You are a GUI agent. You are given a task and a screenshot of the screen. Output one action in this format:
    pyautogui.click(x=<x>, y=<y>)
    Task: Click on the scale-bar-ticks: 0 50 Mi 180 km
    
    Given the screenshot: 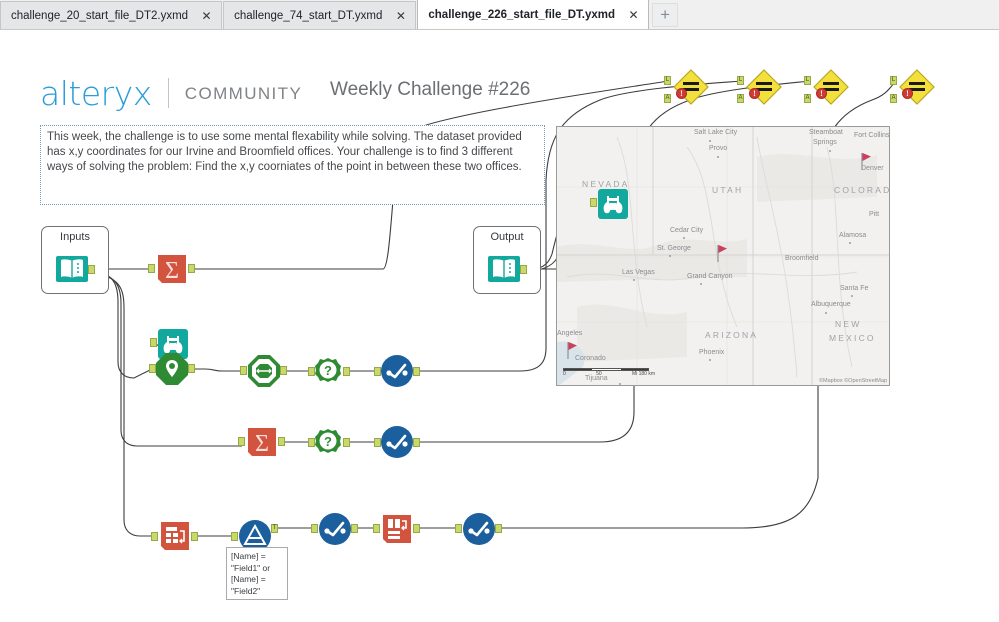 What is the action you would take?
    pyautogui.click(x=609, y=374)
    